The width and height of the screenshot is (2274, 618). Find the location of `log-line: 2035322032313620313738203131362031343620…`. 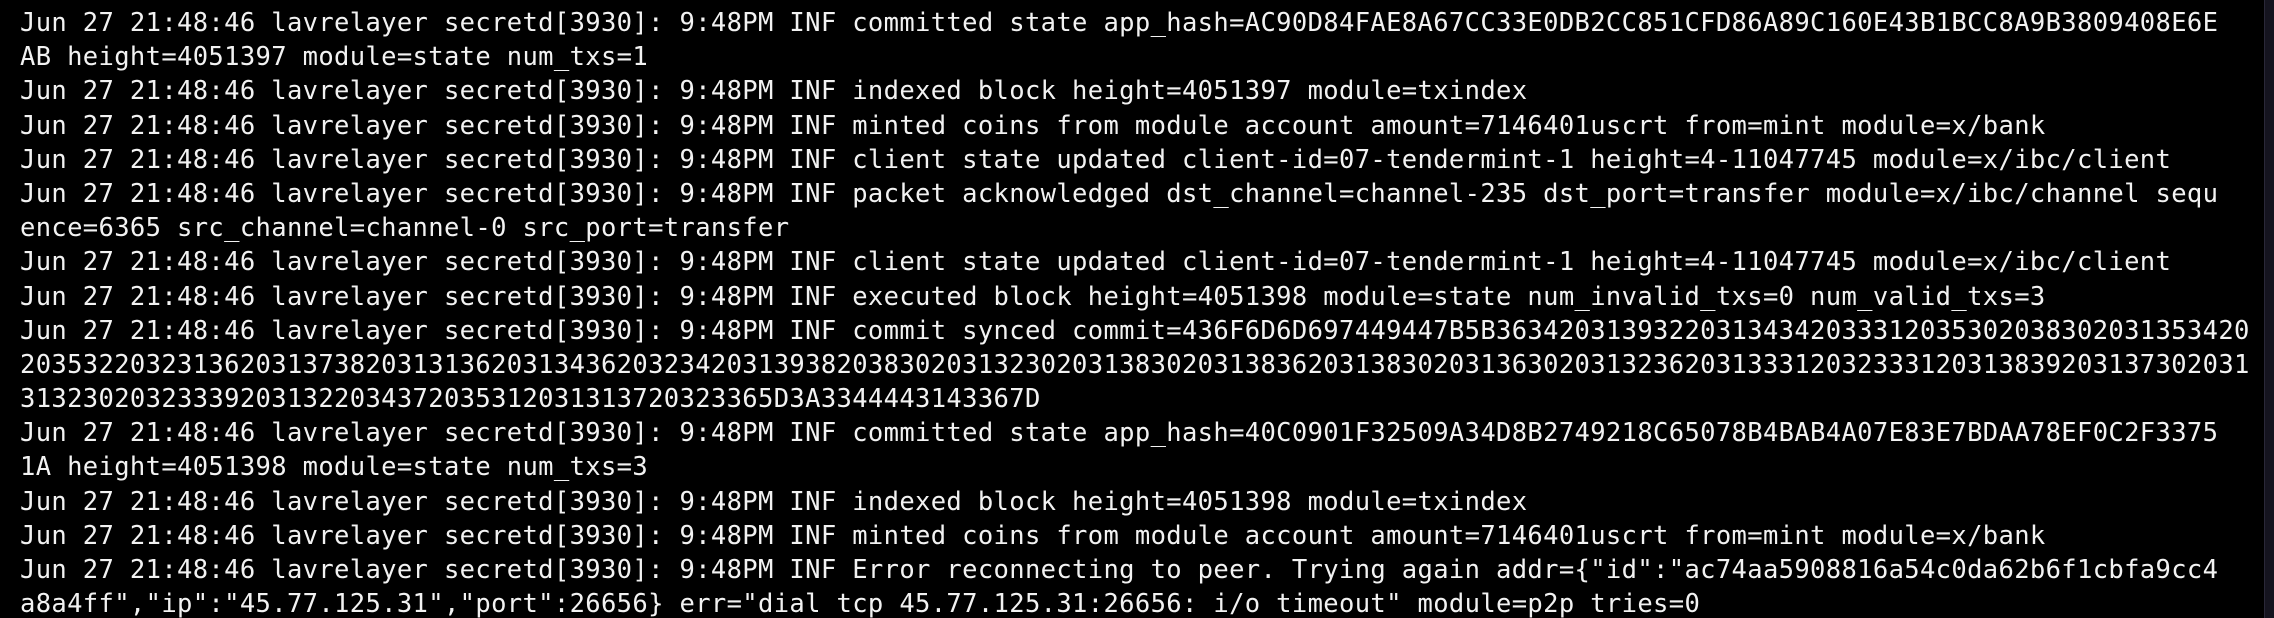

log-line: 2035322032313620313738203131362031343620… is located at coordinates (1135, 364).